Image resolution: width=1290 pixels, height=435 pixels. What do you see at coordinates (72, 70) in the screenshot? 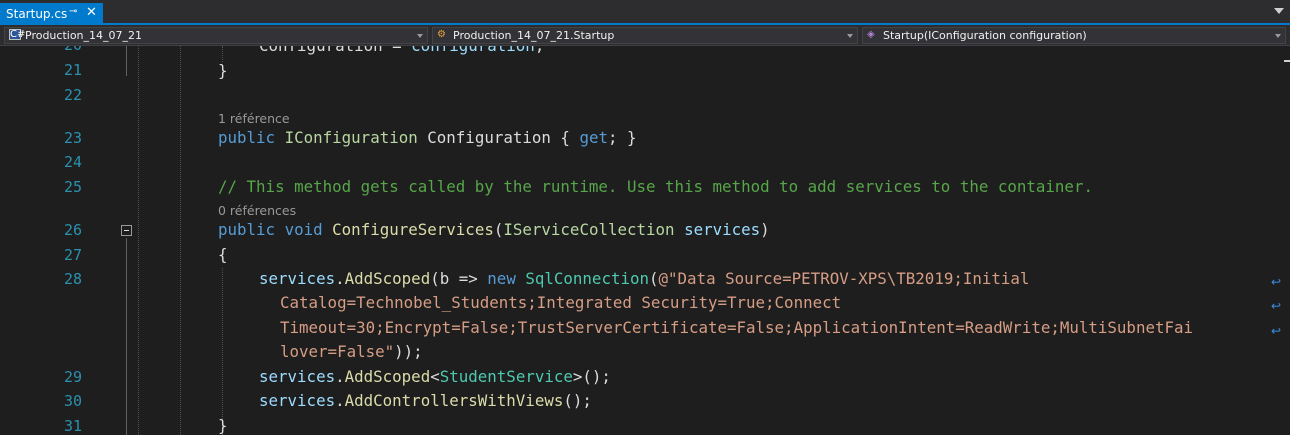
I see `line-number: 21` at bounding box center [72, 70].